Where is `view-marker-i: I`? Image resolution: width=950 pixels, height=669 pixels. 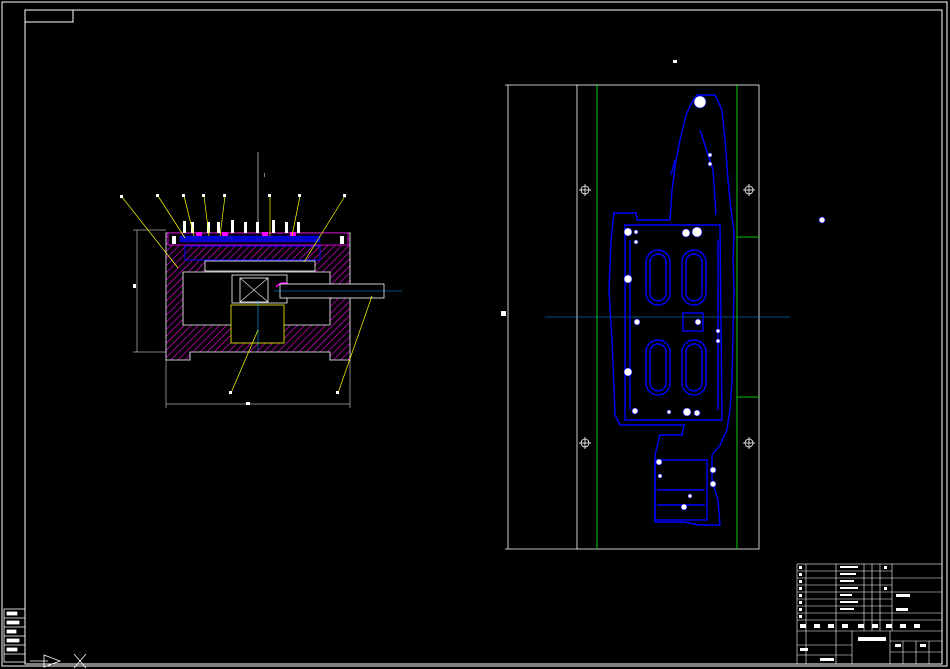
view-marker-i: I is located at coordinates (264, 176).